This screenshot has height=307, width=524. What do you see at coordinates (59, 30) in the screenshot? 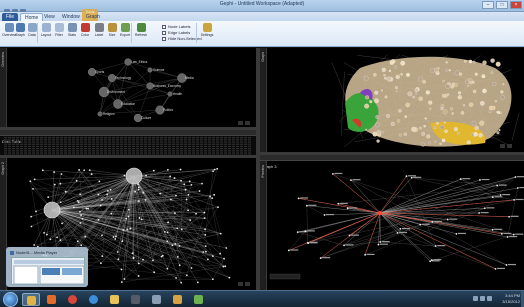
I see `filter-button: Filter` at bounding box center [59, 30].